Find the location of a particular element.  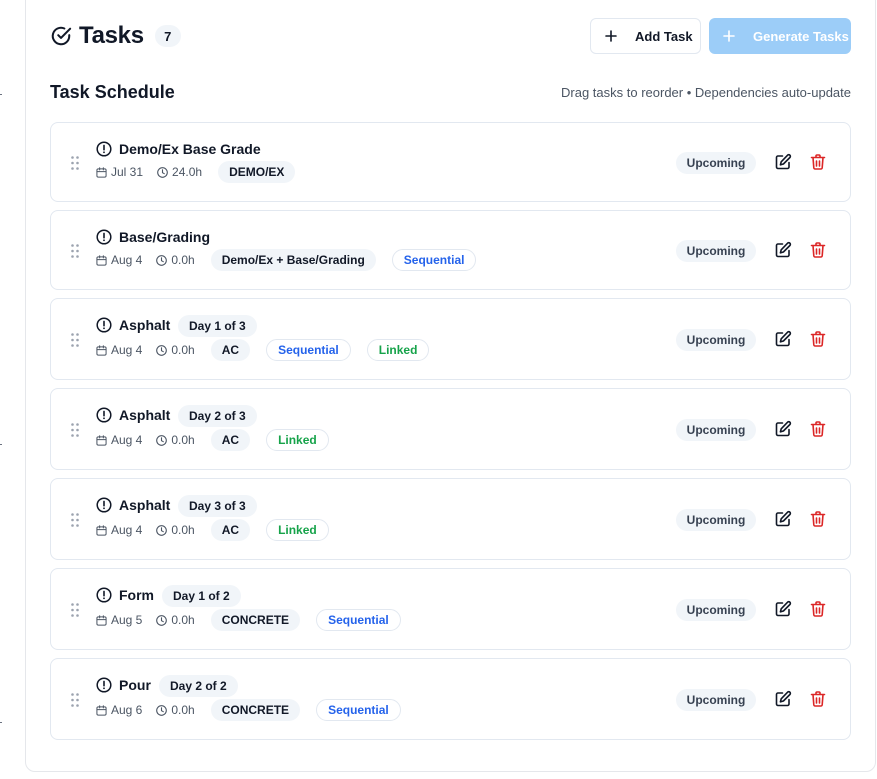

task-name: Pour is located at coordinates (135, 685).